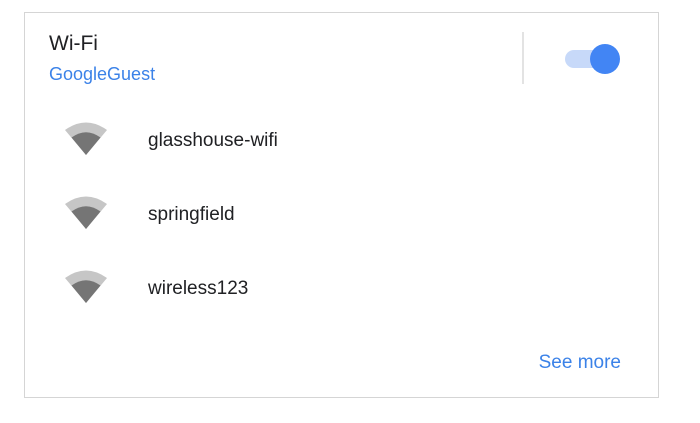  What do you see at coordinates (73, 43) in the screenshot?
I see `wifi-title: Wi-Fi` at bounding box center [73, 43].